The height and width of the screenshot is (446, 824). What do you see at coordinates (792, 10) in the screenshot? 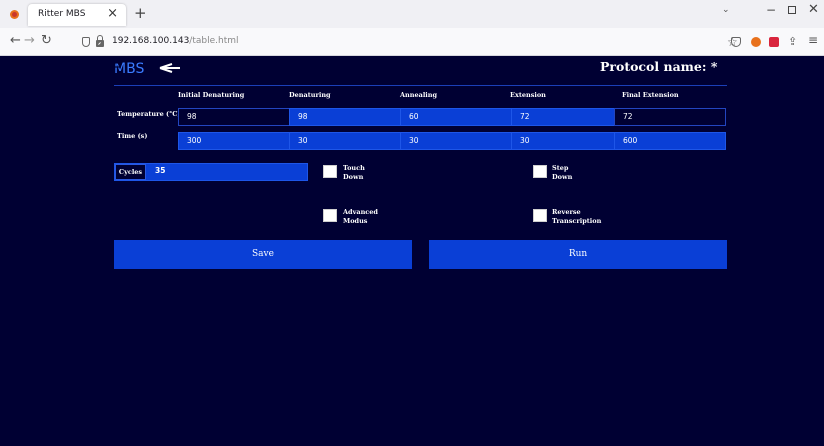
I see `maximize-icon` at bounding box center [792, 10].